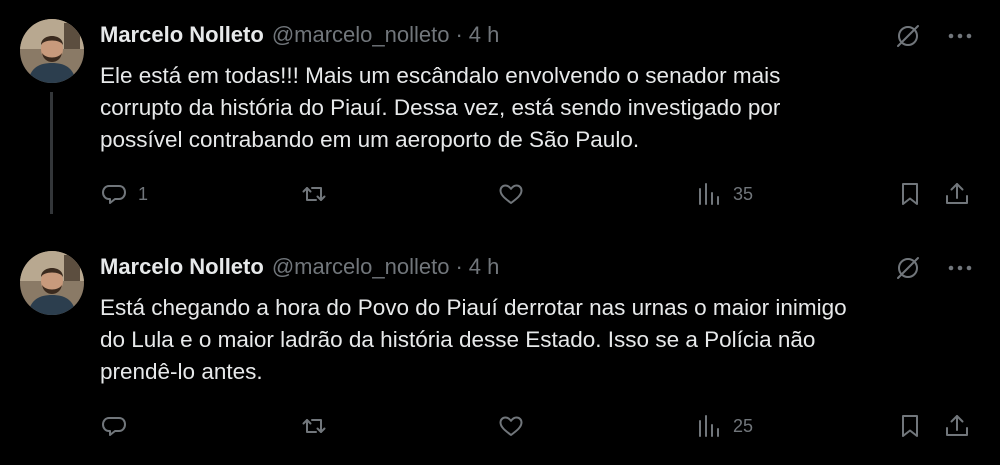  What do you see at coordinates (743, 425) in the screenshot?
I see `views-count: 25` at bounding box center [743, 425].